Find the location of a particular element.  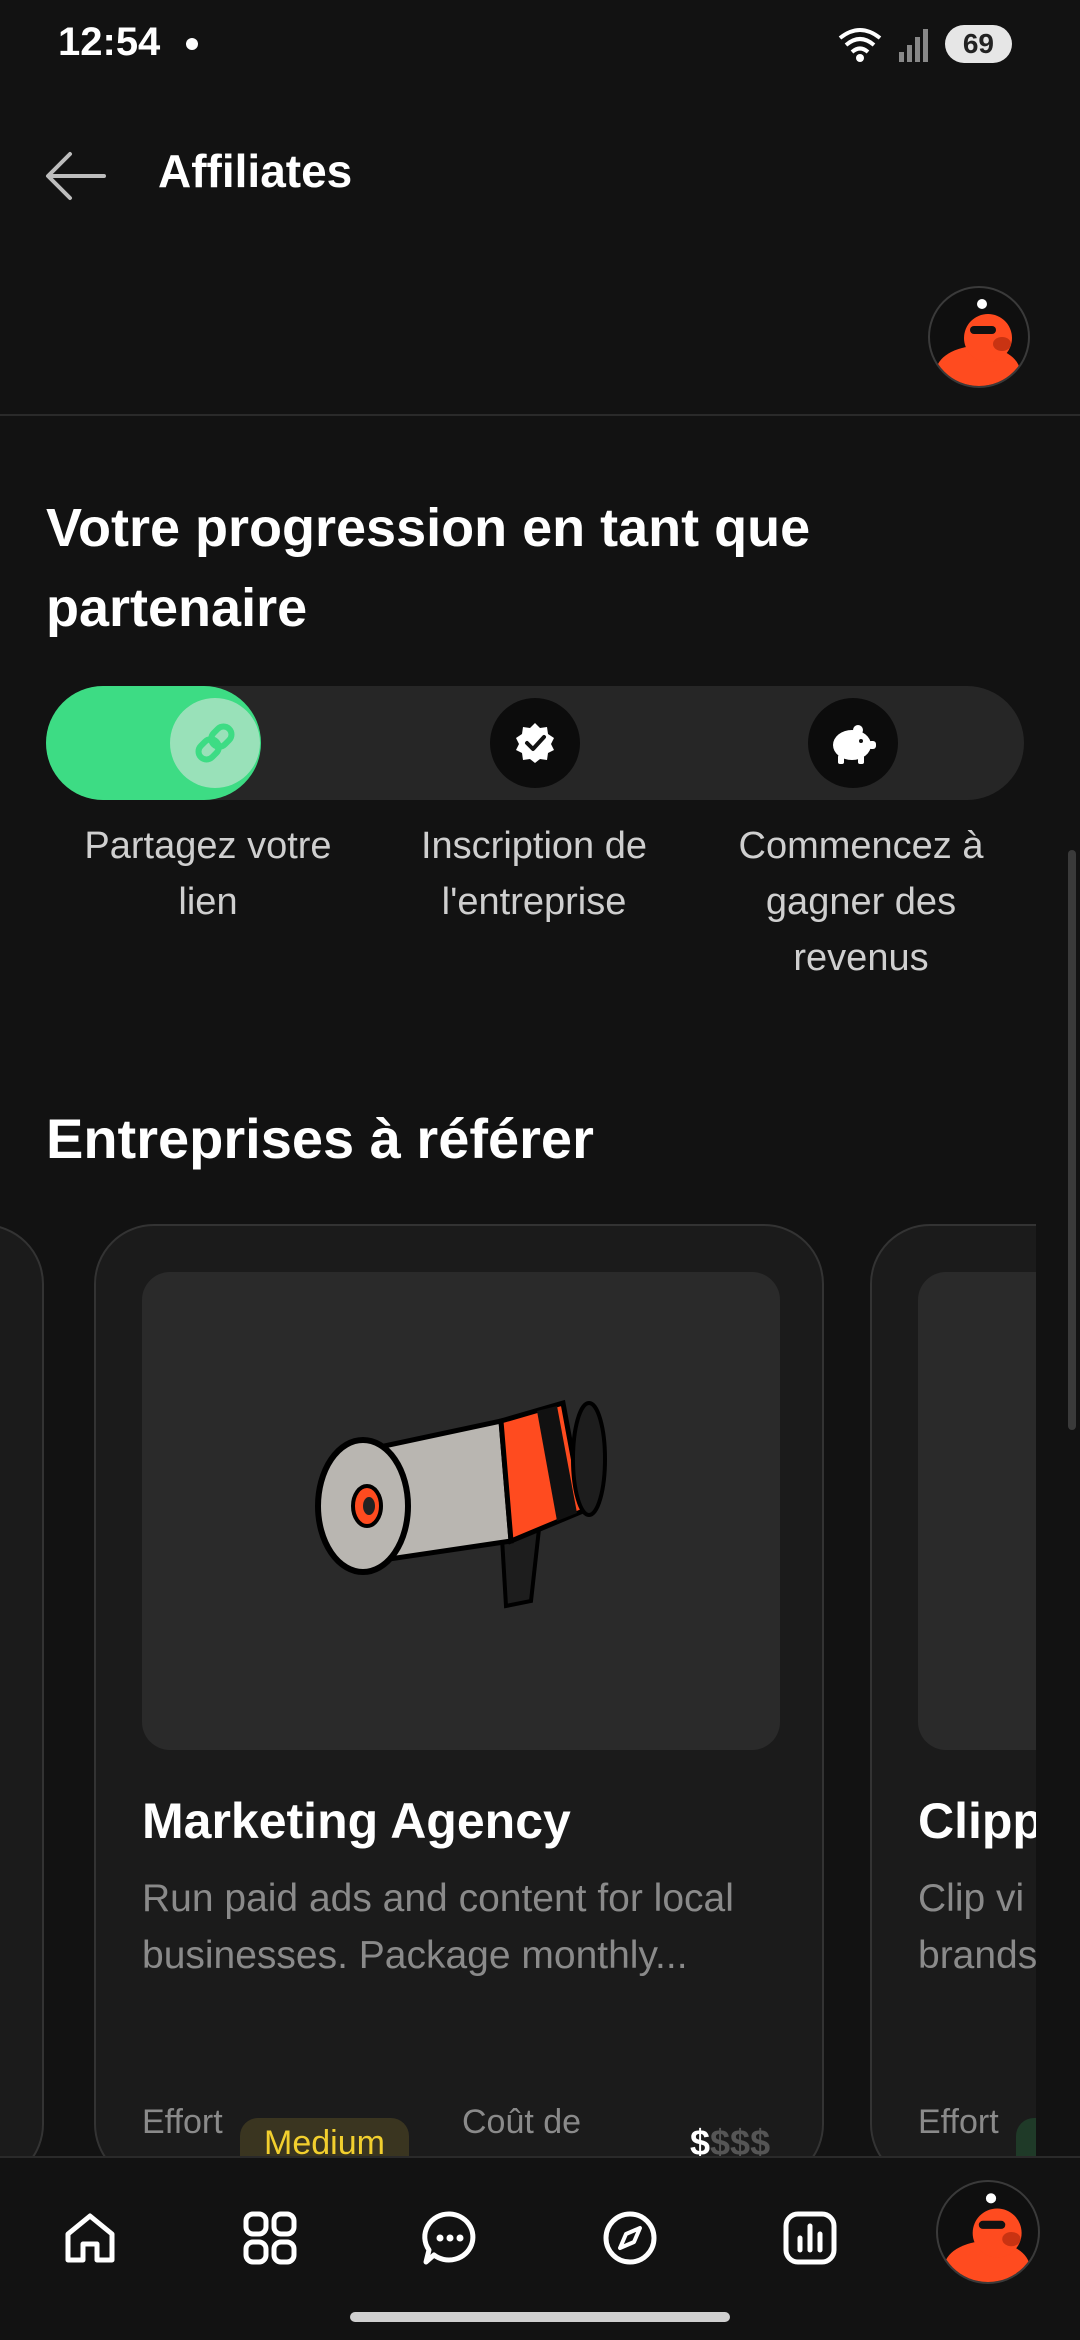

battery-indicator: 69 is located at coordinates (978, 44).